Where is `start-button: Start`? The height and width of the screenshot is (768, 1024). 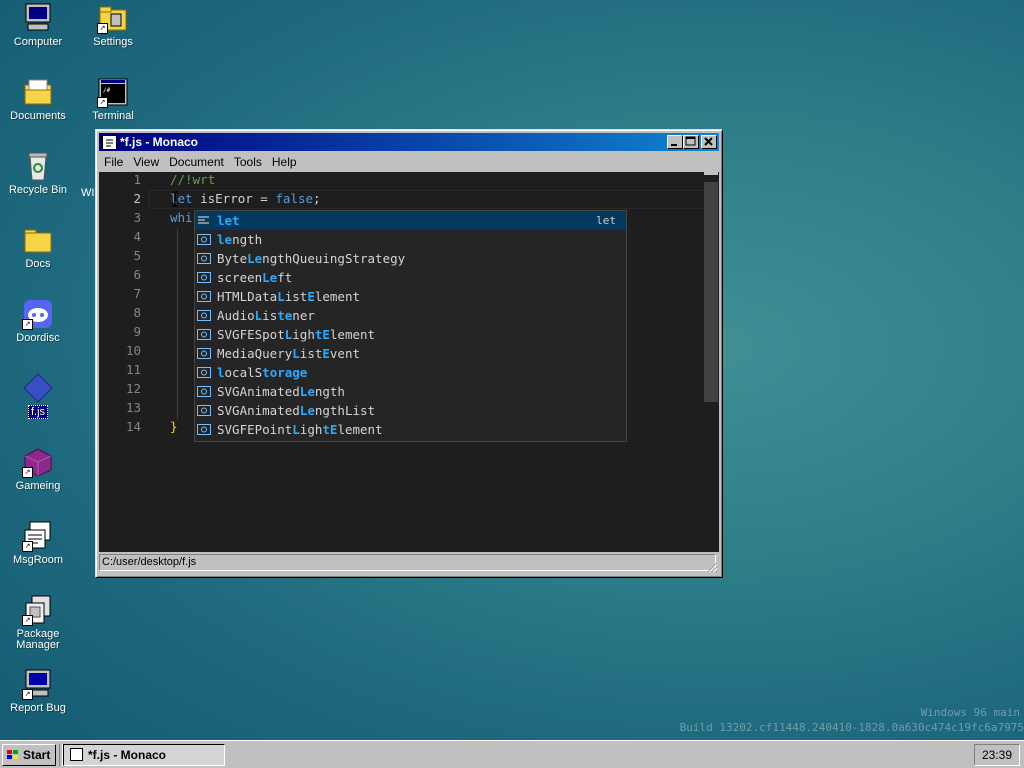
start-button: Start is located at coordinates (29, 755).